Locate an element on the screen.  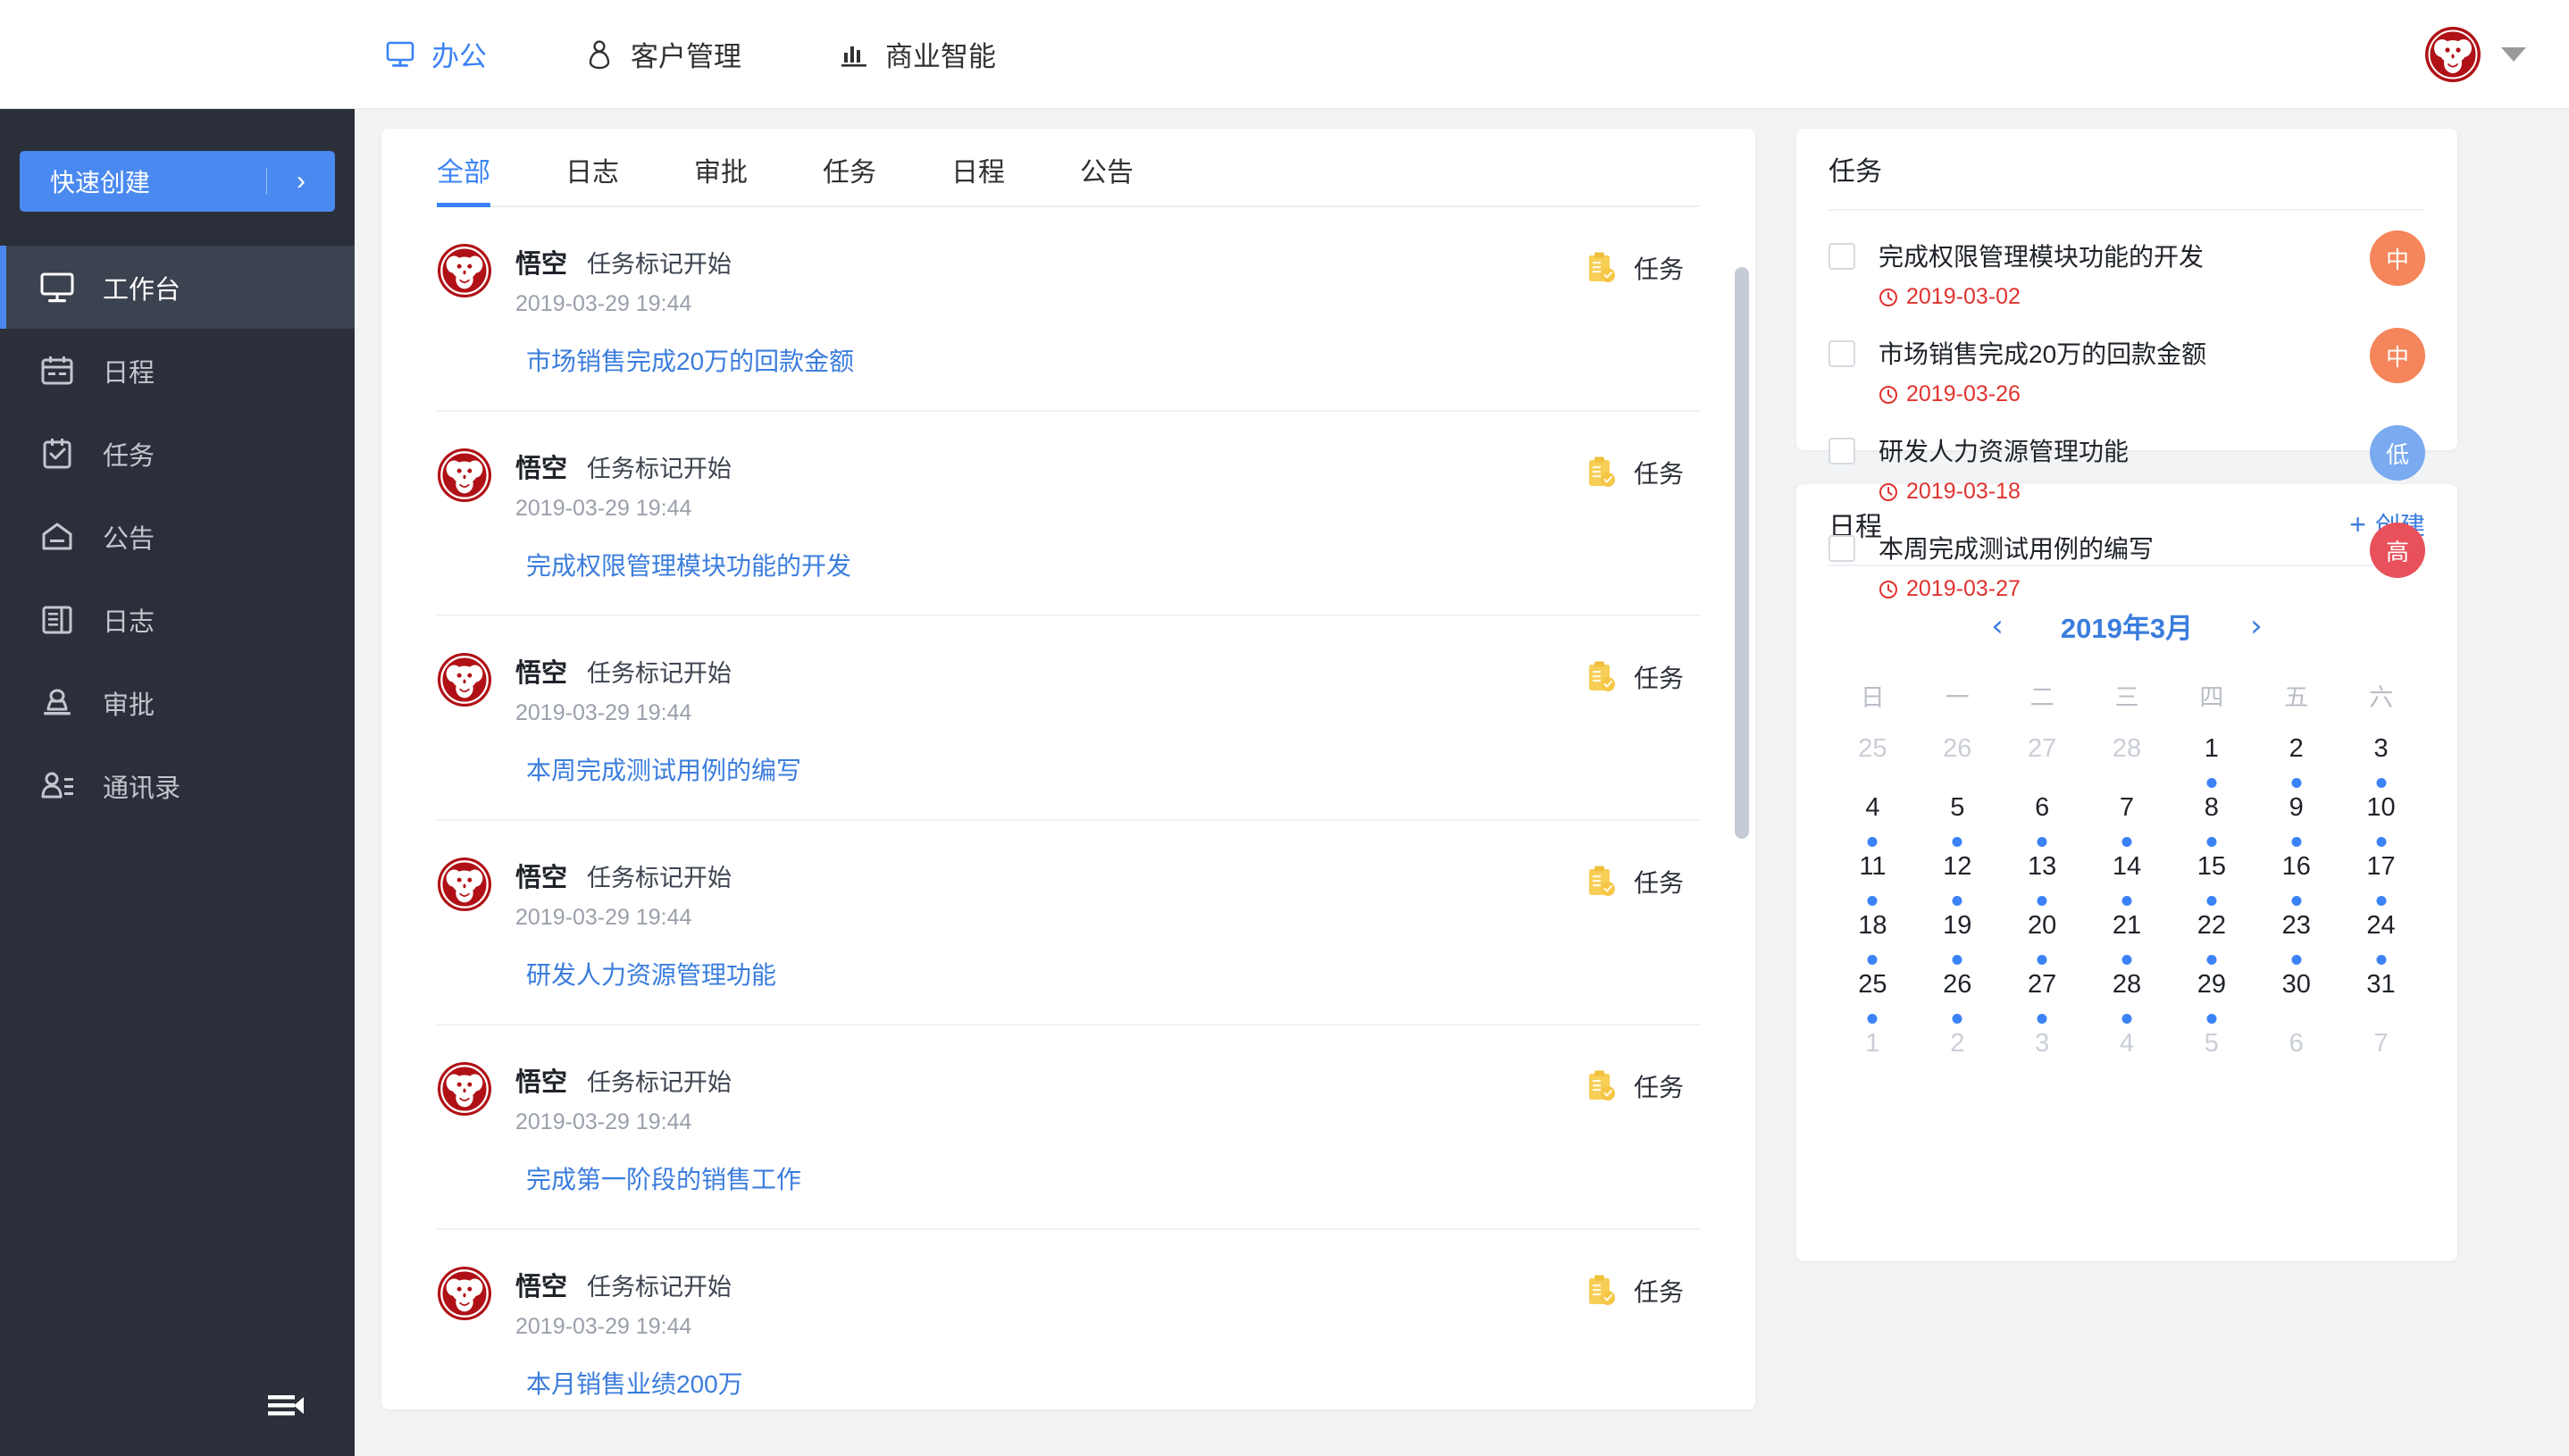
sidebar-item-1: 日程 is located at coordinates (177, 370).